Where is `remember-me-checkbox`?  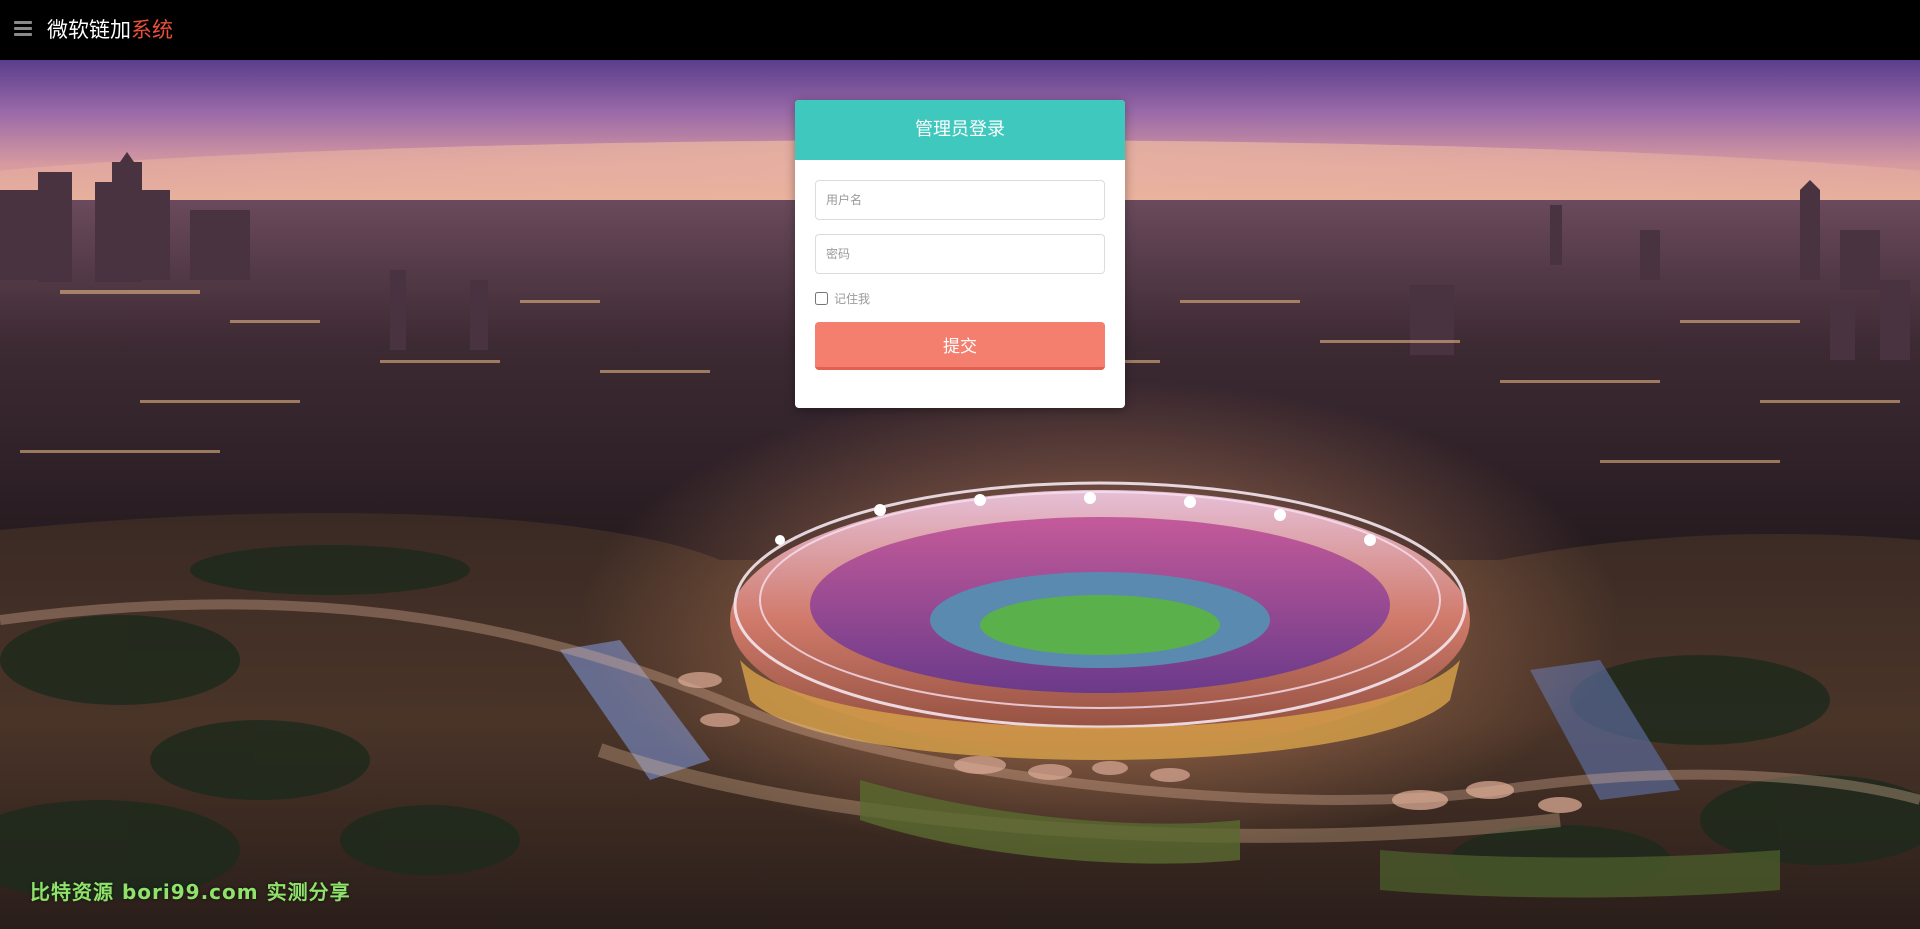 remember-me-checkbox is located at coordinates (821, 298).